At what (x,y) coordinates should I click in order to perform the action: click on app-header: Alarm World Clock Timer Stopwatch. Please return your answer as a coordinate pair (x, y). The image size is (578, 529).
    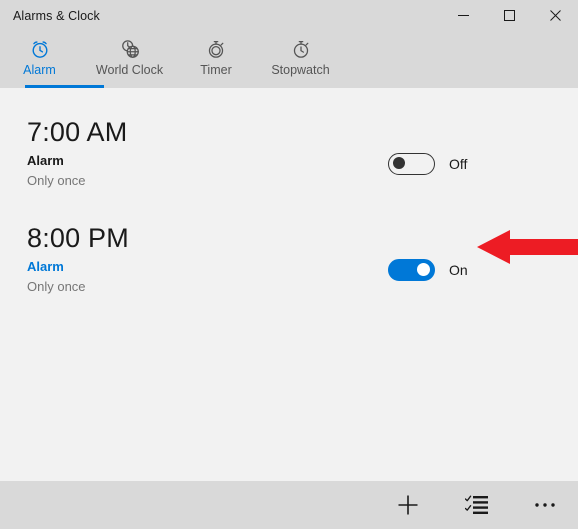
    Looking at the image, I should click on (289, 59).